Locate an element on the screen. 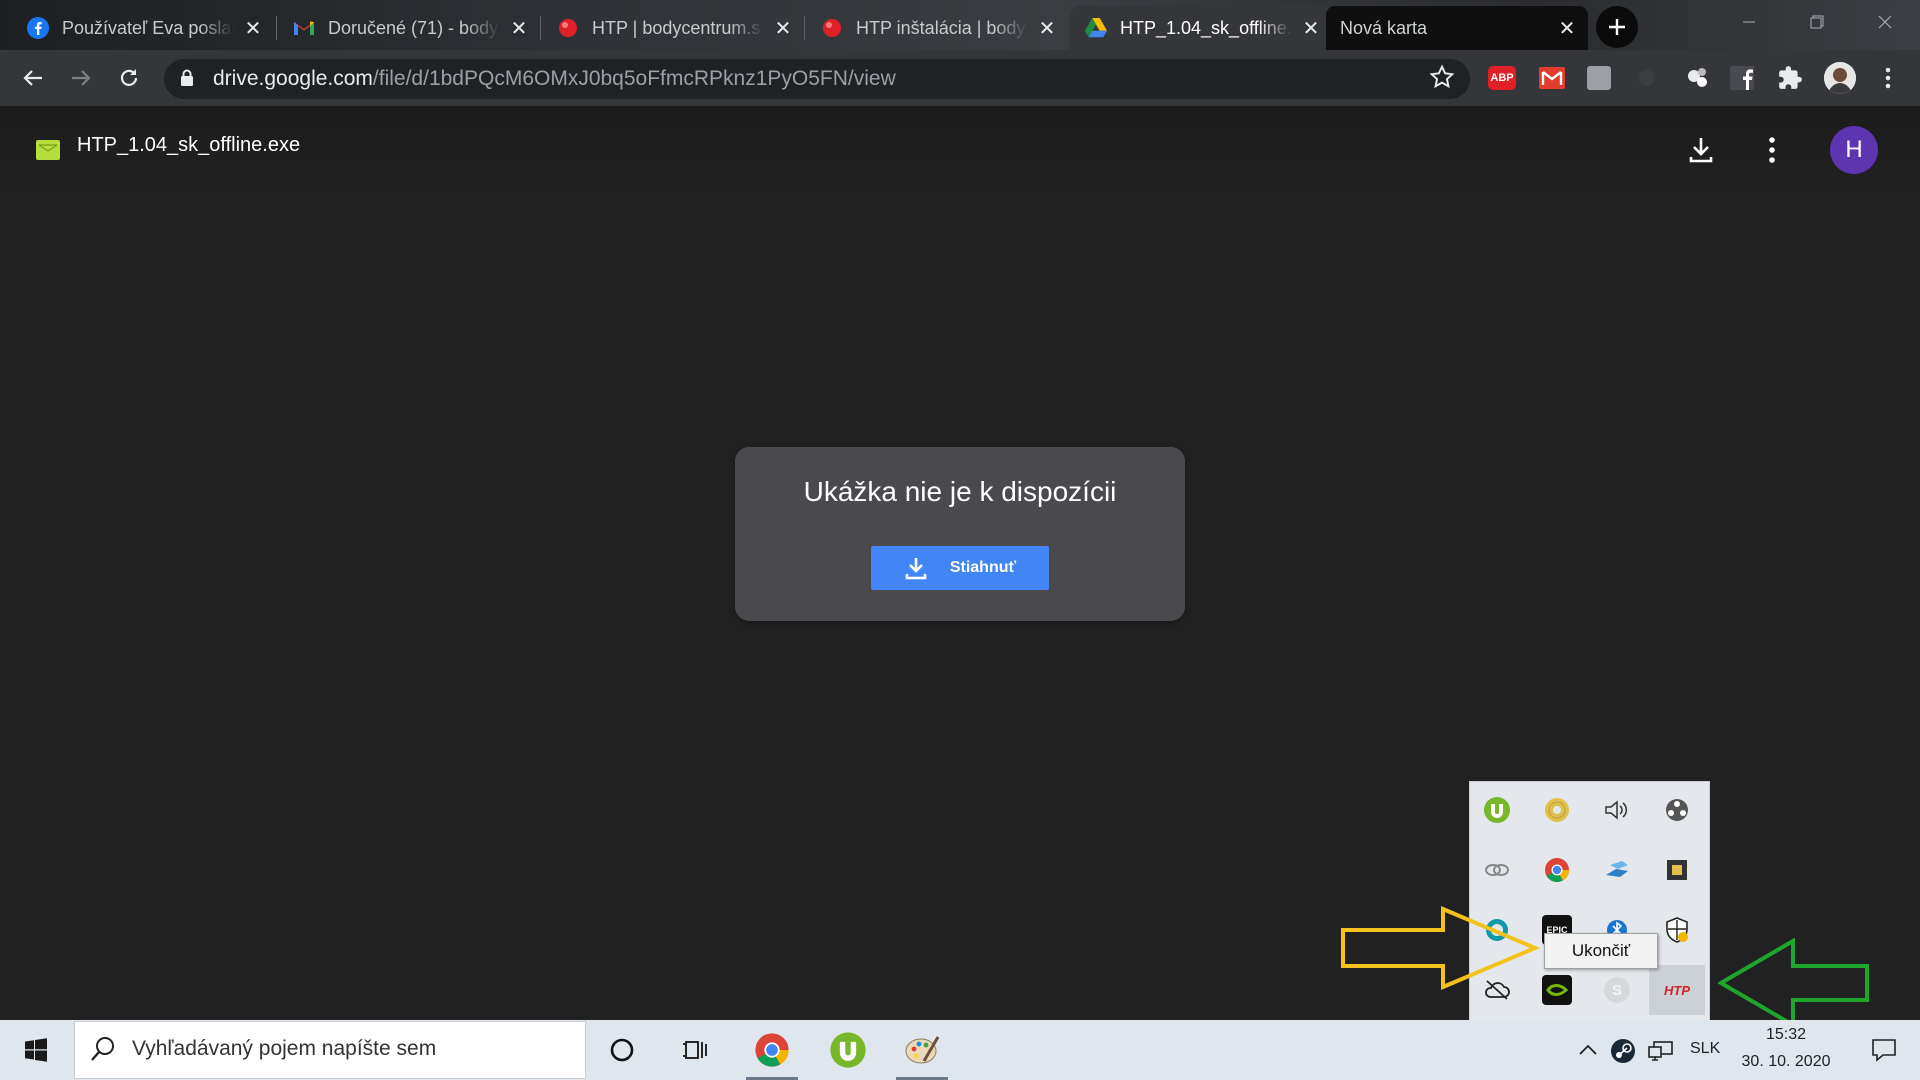 The height and width of the screenshot is (1080, 1920). back-button is located at coordinates (33, 78).